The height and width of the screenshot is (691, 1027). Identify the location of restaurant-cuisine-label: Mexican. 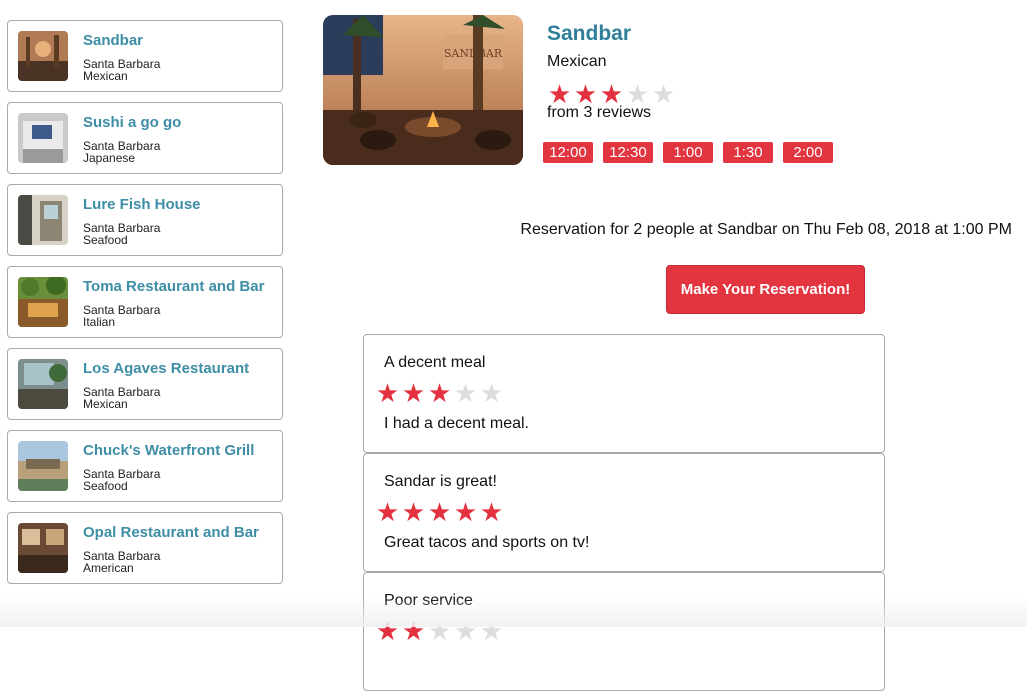
(577, 61).